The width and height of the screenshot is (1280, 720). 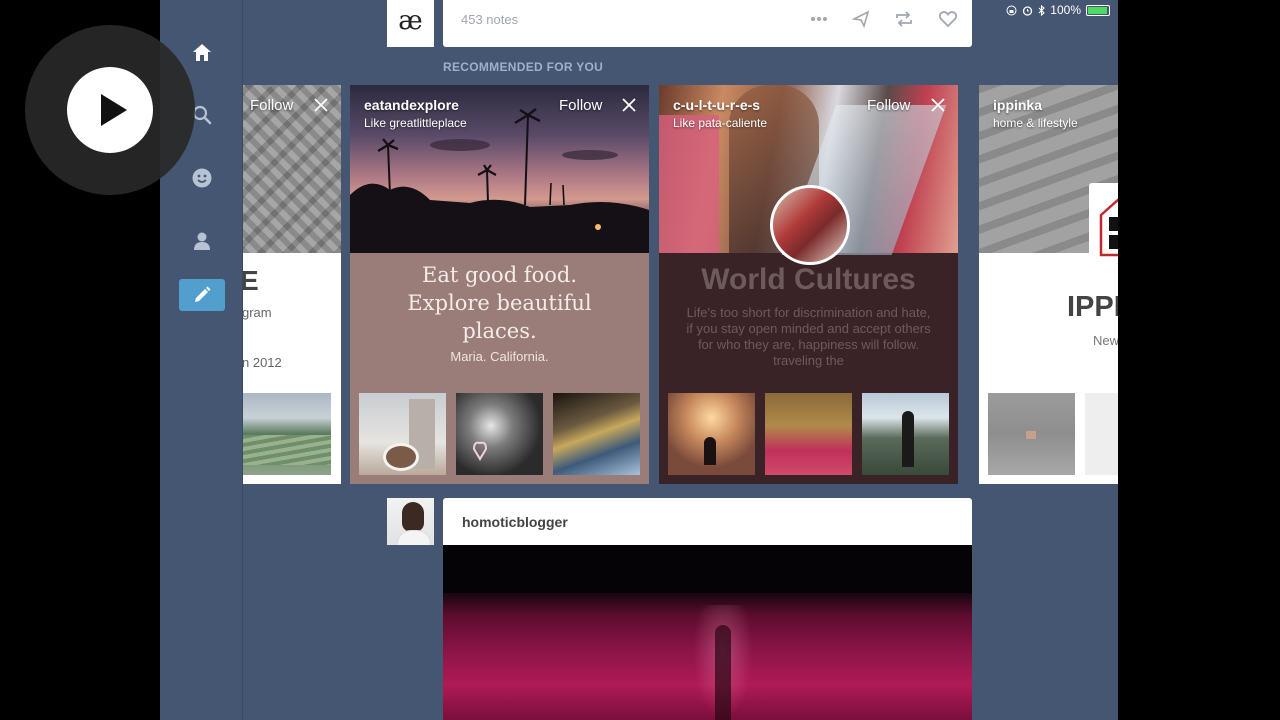 I want to click on blog-subtitle: home & lifestyle, so click(x=1035, y=123).